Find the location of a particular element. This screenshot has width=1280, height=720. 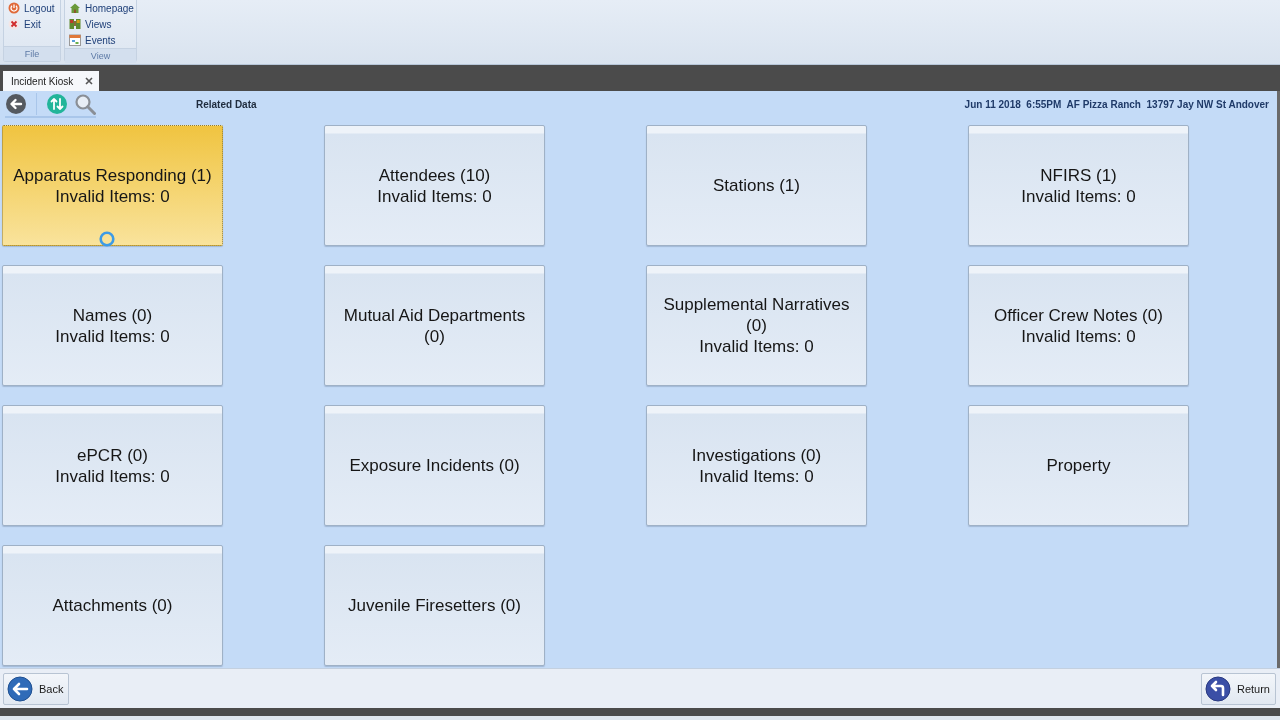

related-data-tile: Names (0) Invalid Items: 0 is located at coordinates (112, 325).